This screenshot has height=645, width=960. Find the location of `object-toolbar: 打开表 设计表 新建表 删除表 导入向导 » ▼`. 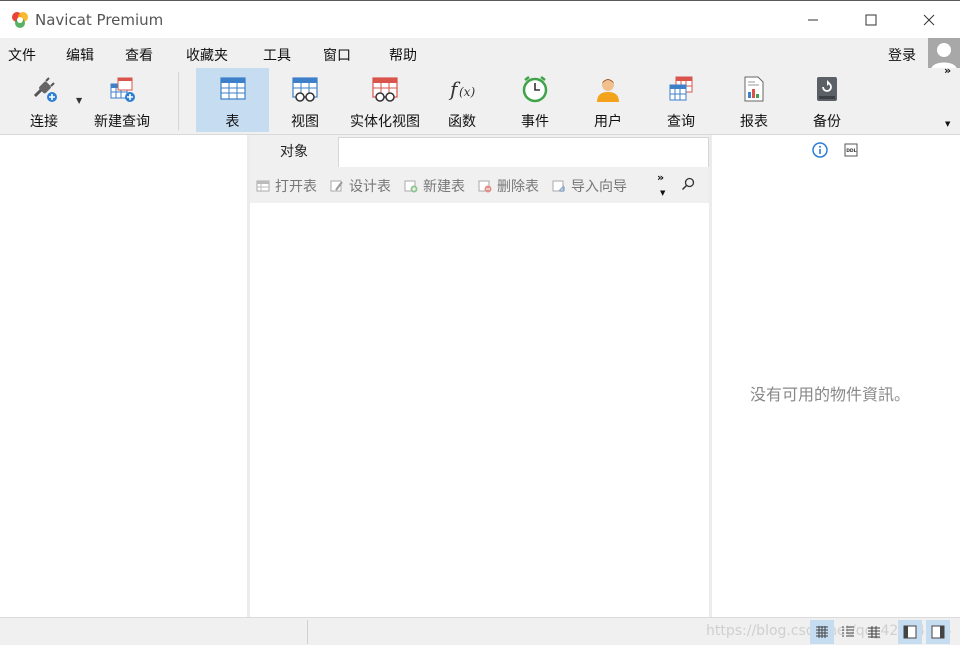

object-toolbar: 打开表 设计表 新建表 删除表 导入向导 » ▼ is located at coordinates (479, 185).